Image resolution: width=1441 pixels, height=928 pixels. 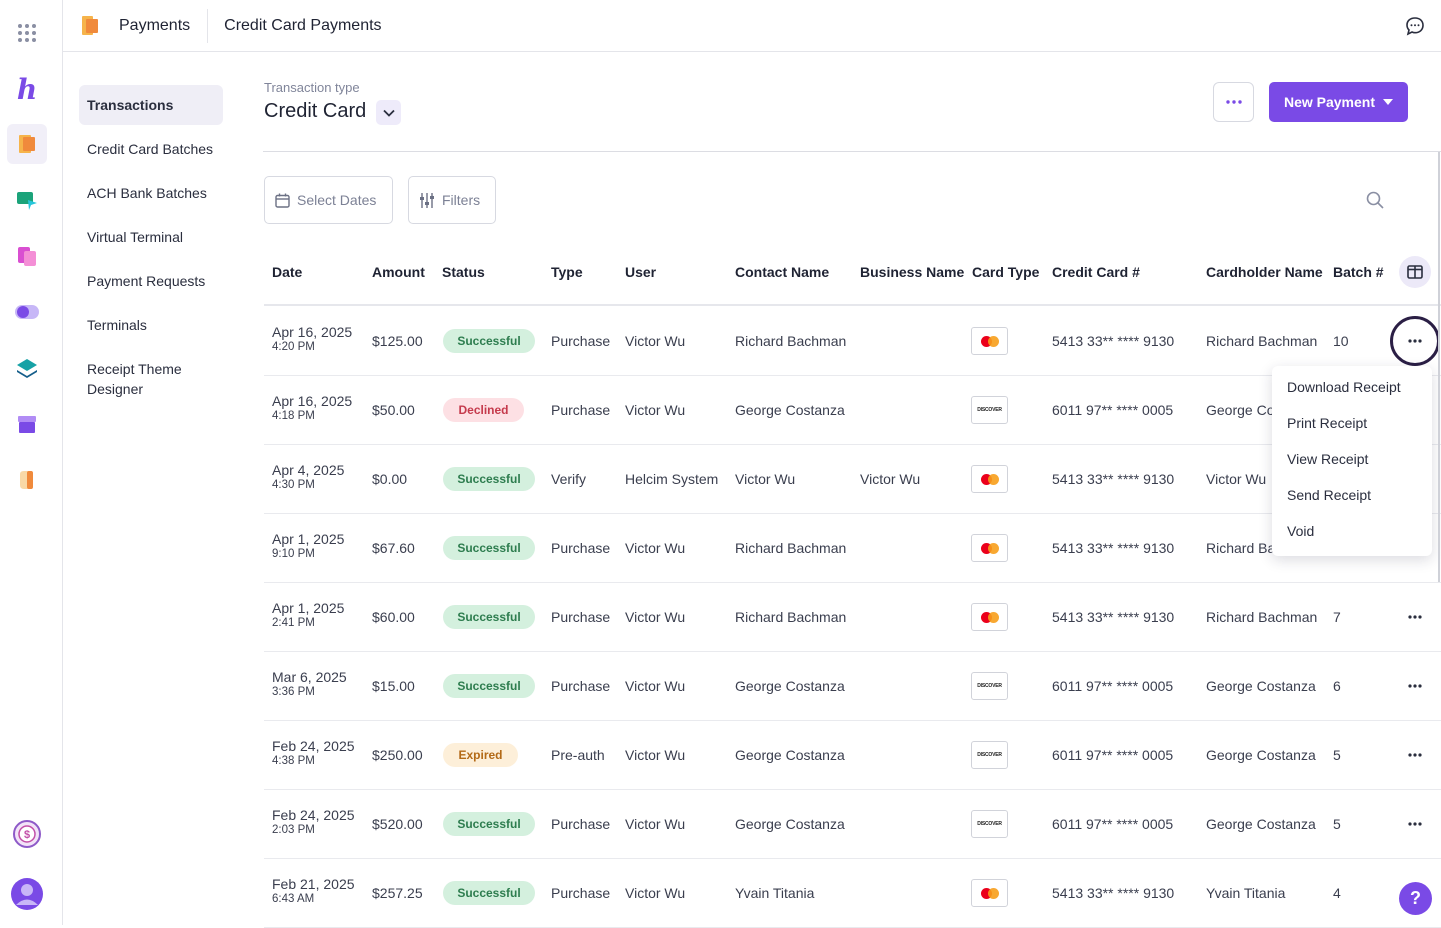 What do you see at coordinates (393, 548) in the screenshot?
I see `amount-cell: $67.60` at bounding box center [393, 548].